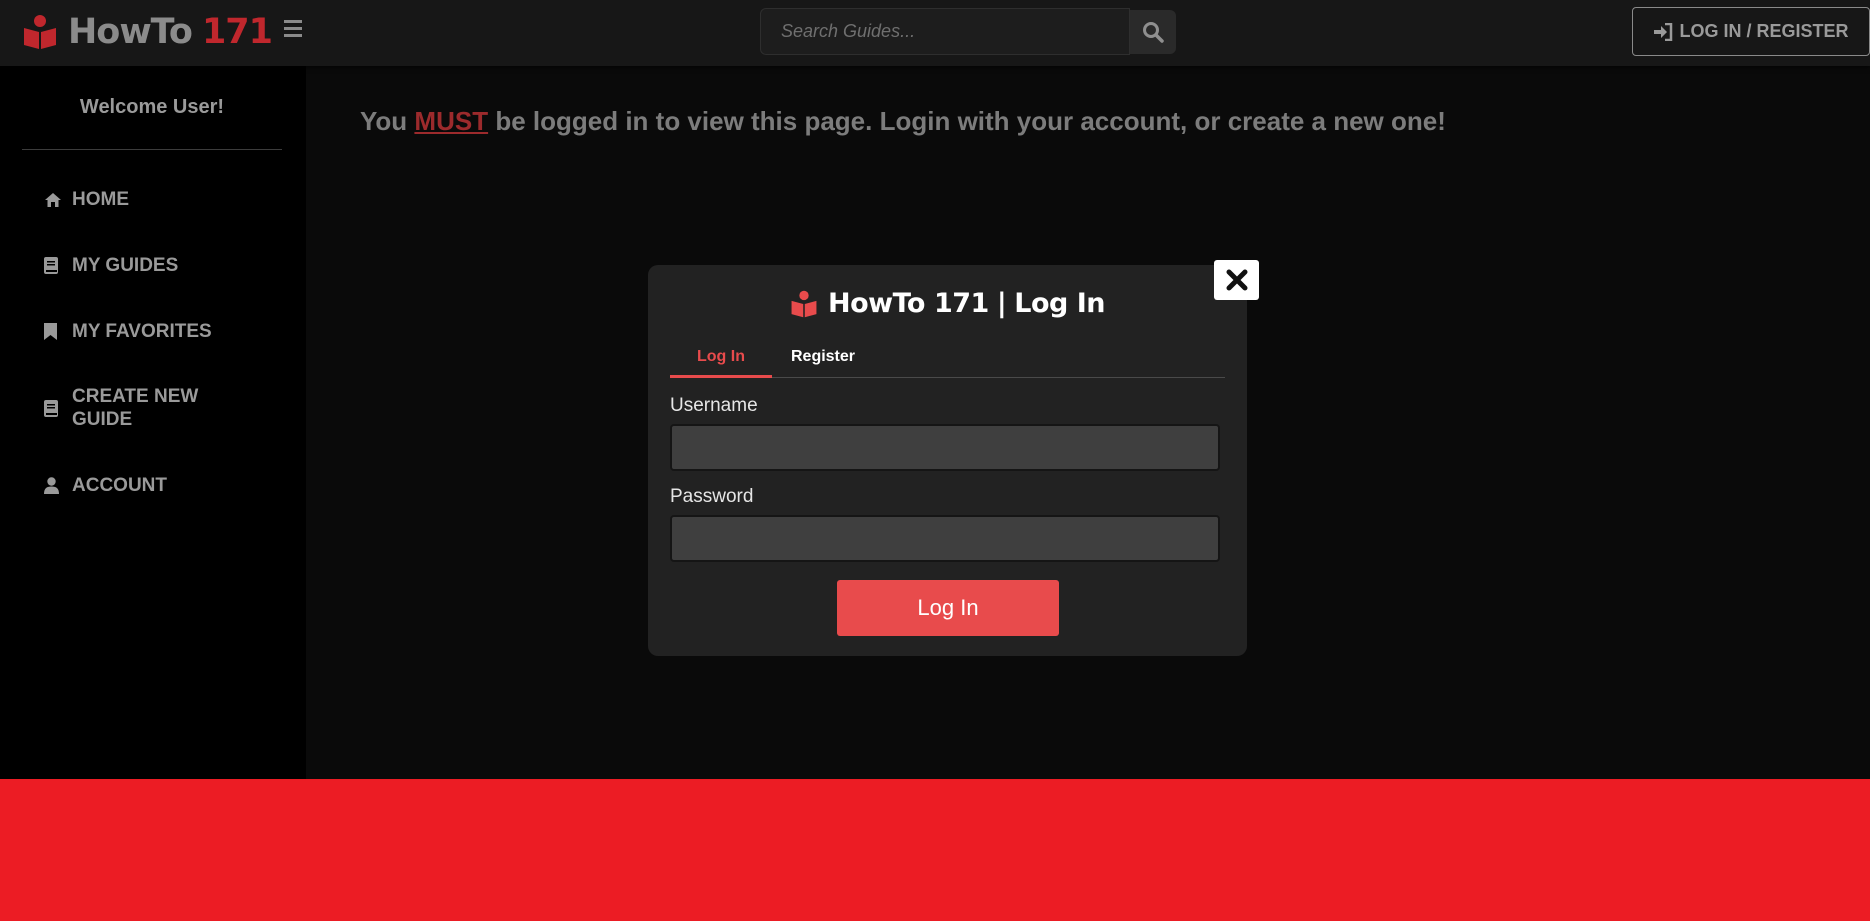 This screenshot has height=921, width=1870. Describe the element at coordinates (712, 496) in the screenshot. I see `password-label: Password` at that location.